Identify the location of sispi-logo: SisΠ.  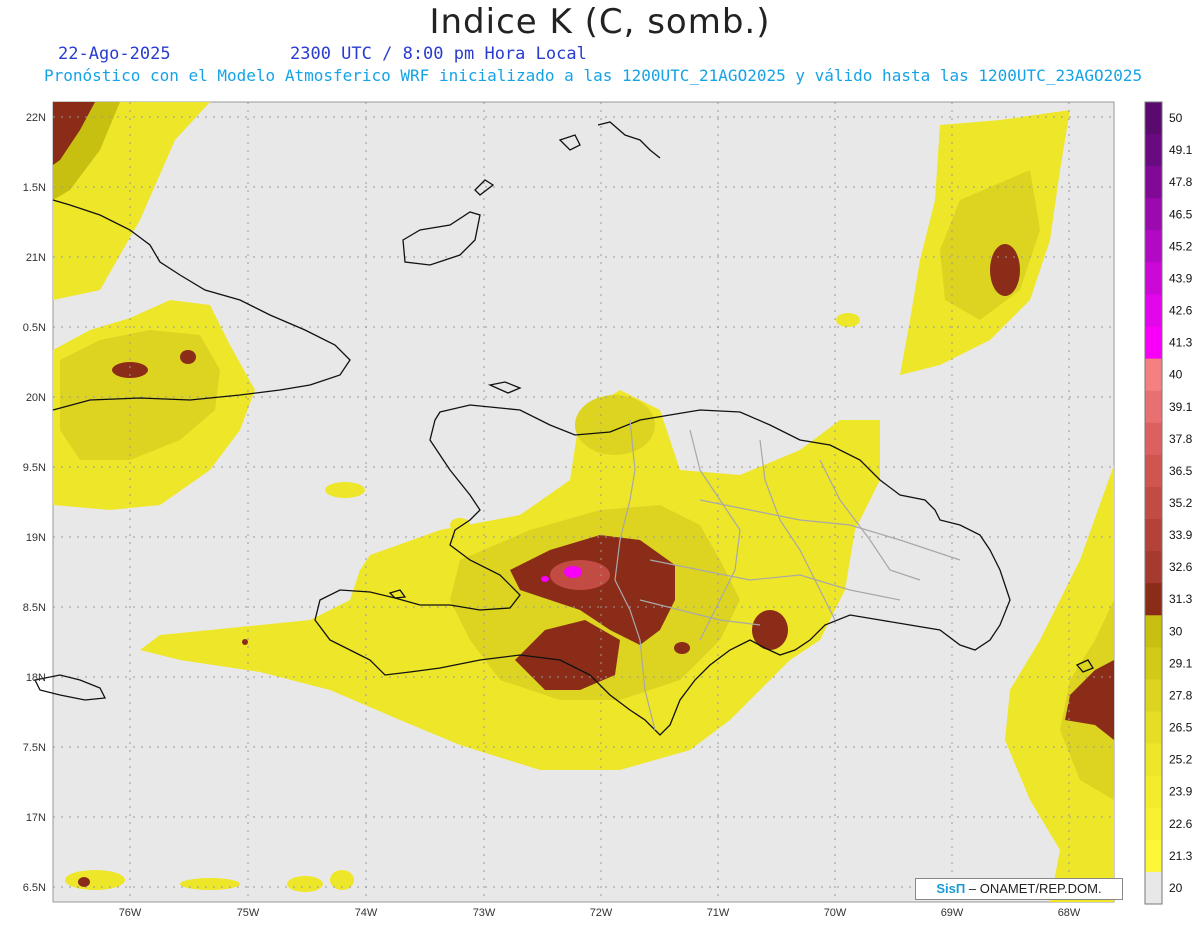
(951, 888).